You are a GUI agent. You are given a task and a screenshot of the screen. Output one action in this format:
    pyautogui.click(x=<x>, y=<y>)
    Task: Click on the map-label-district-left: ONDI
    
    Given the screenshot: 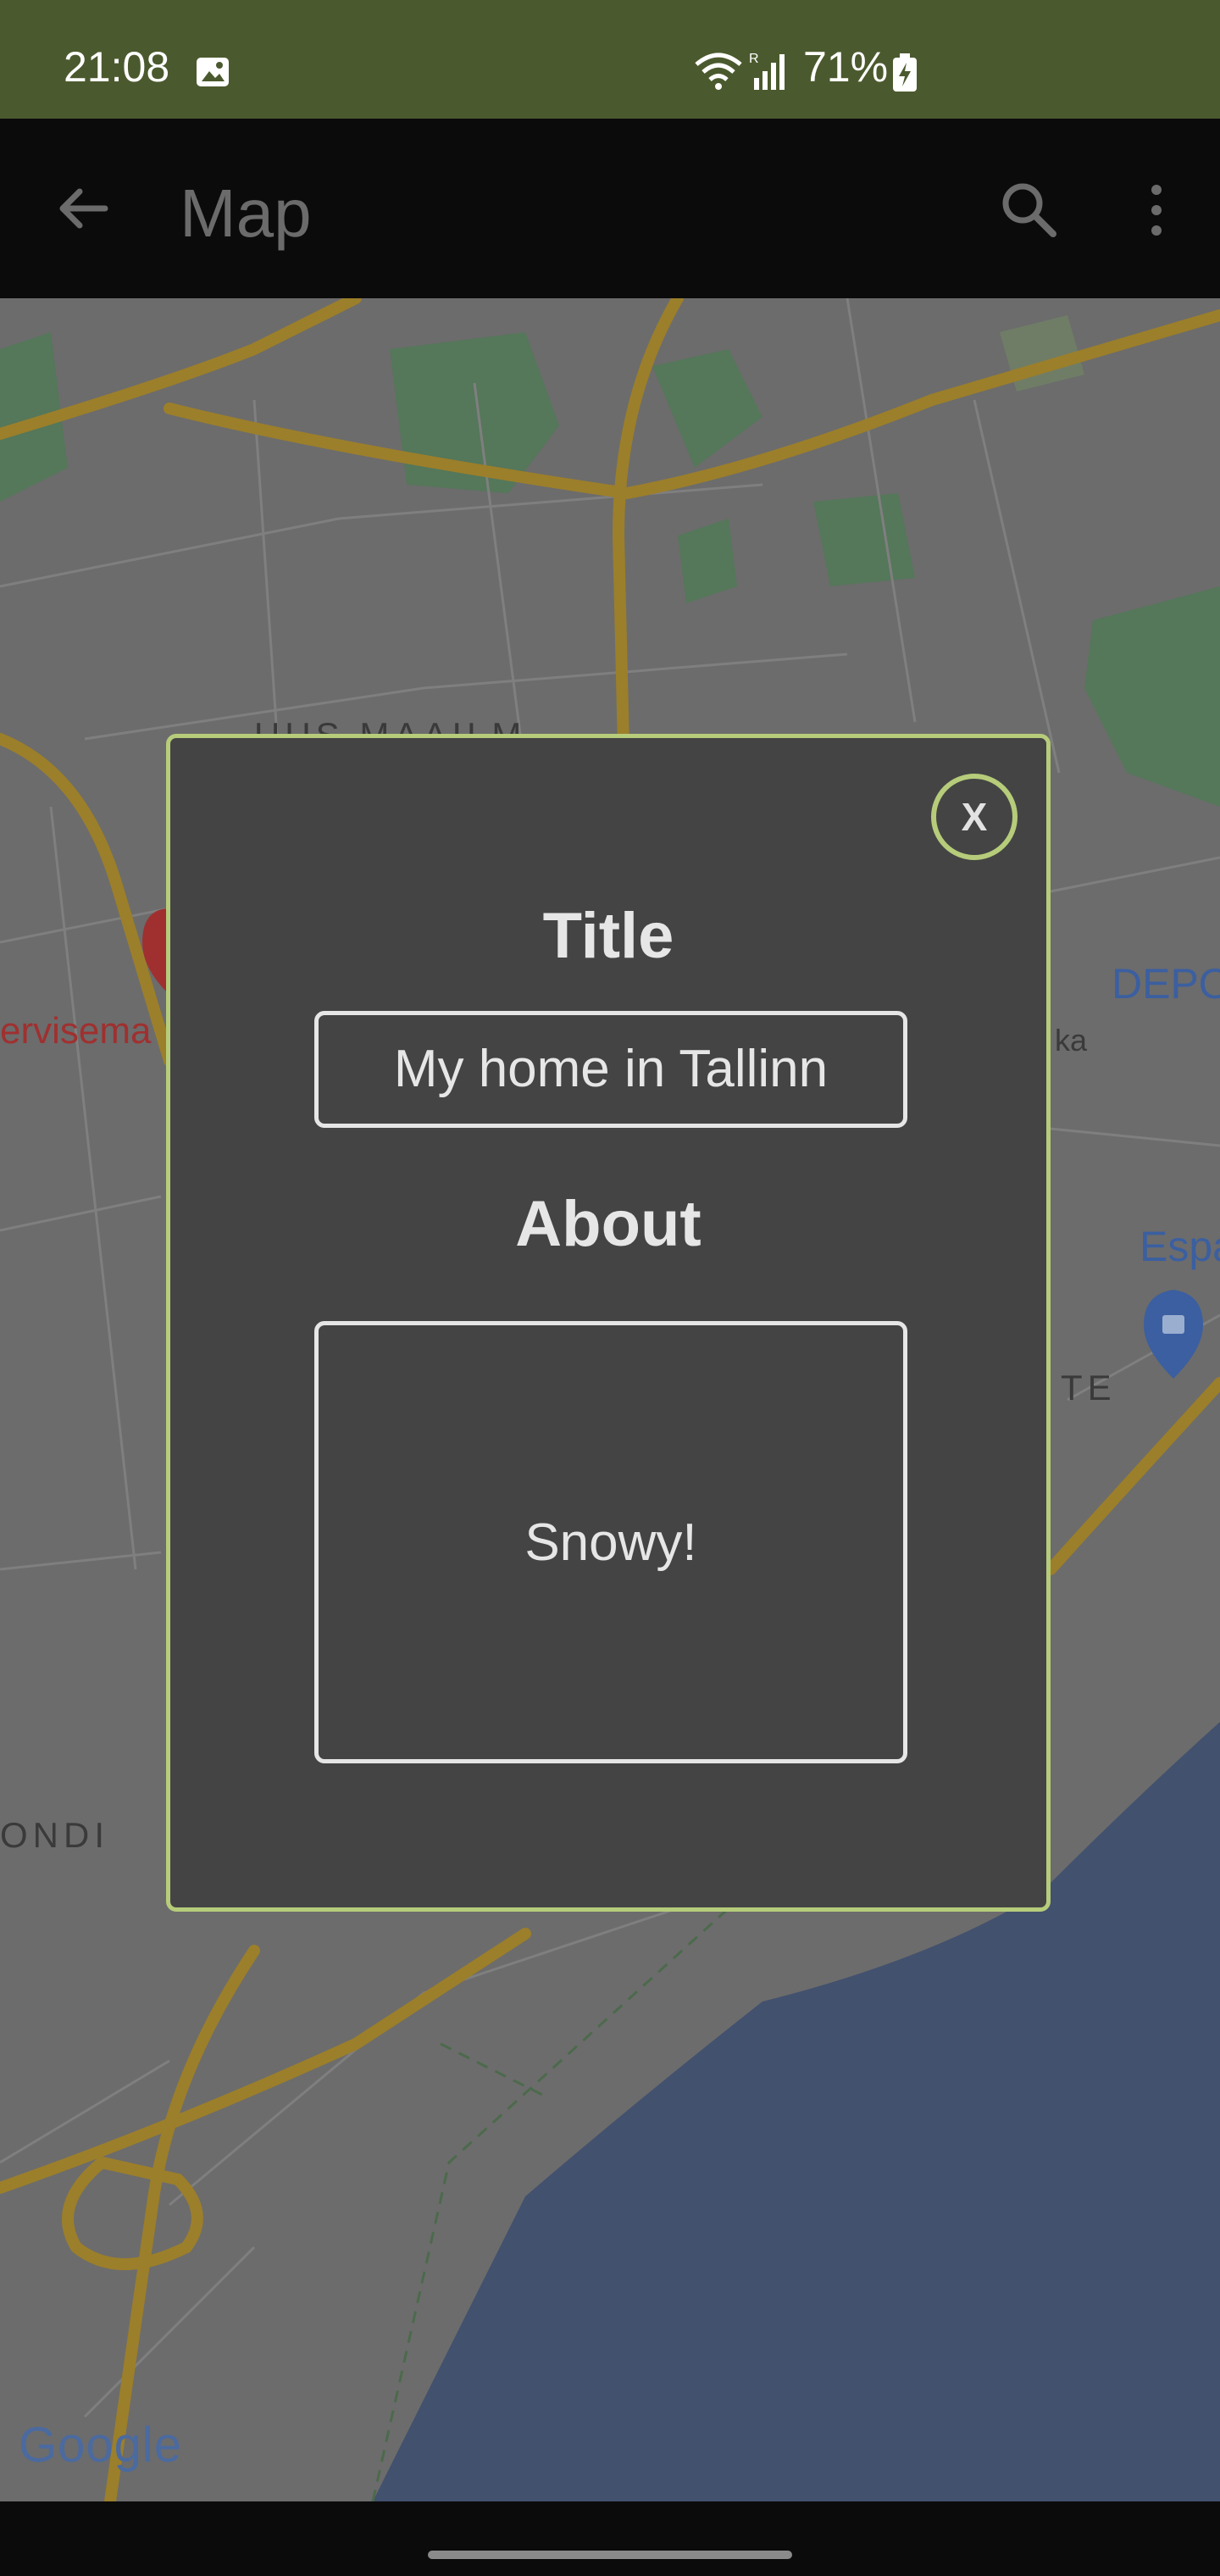 What is the action you would take?
    pyautogui.click(x=54, y=1835)
    